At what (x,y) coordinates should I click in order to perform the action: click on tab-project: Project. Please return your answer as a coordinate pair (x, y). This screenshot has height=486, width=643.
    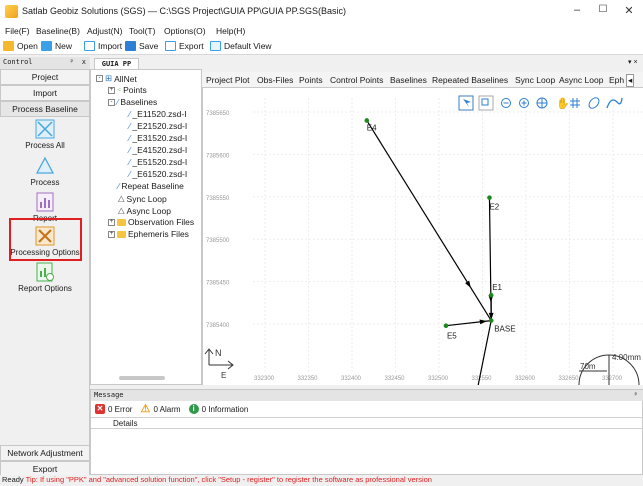
    Looking at the image, I should click on (45, 77).